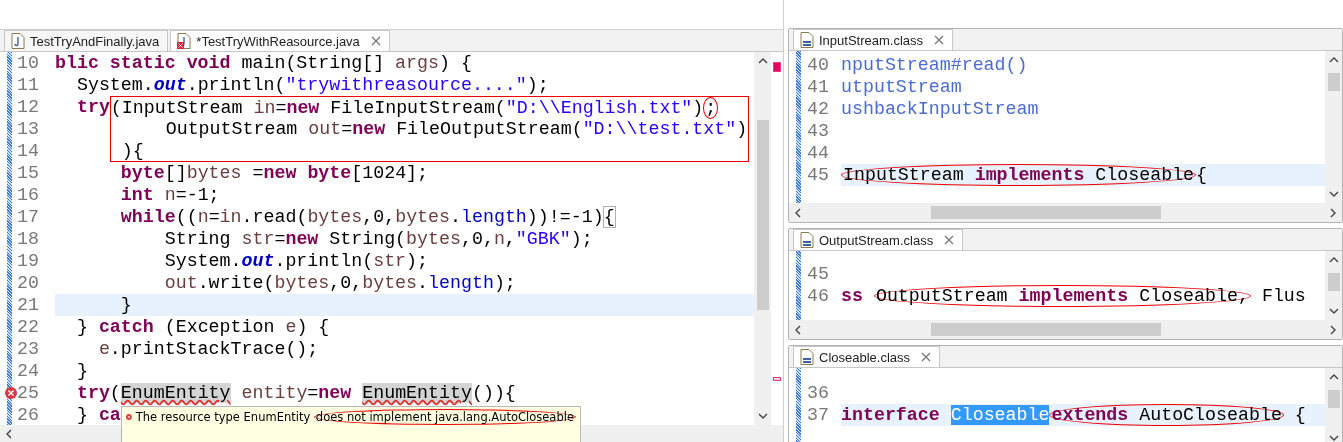 This screenshot has height=442, width=1343. I want to click on code-line: String str=new String(bytes,0,n,"GBK");, so click(378, 239).